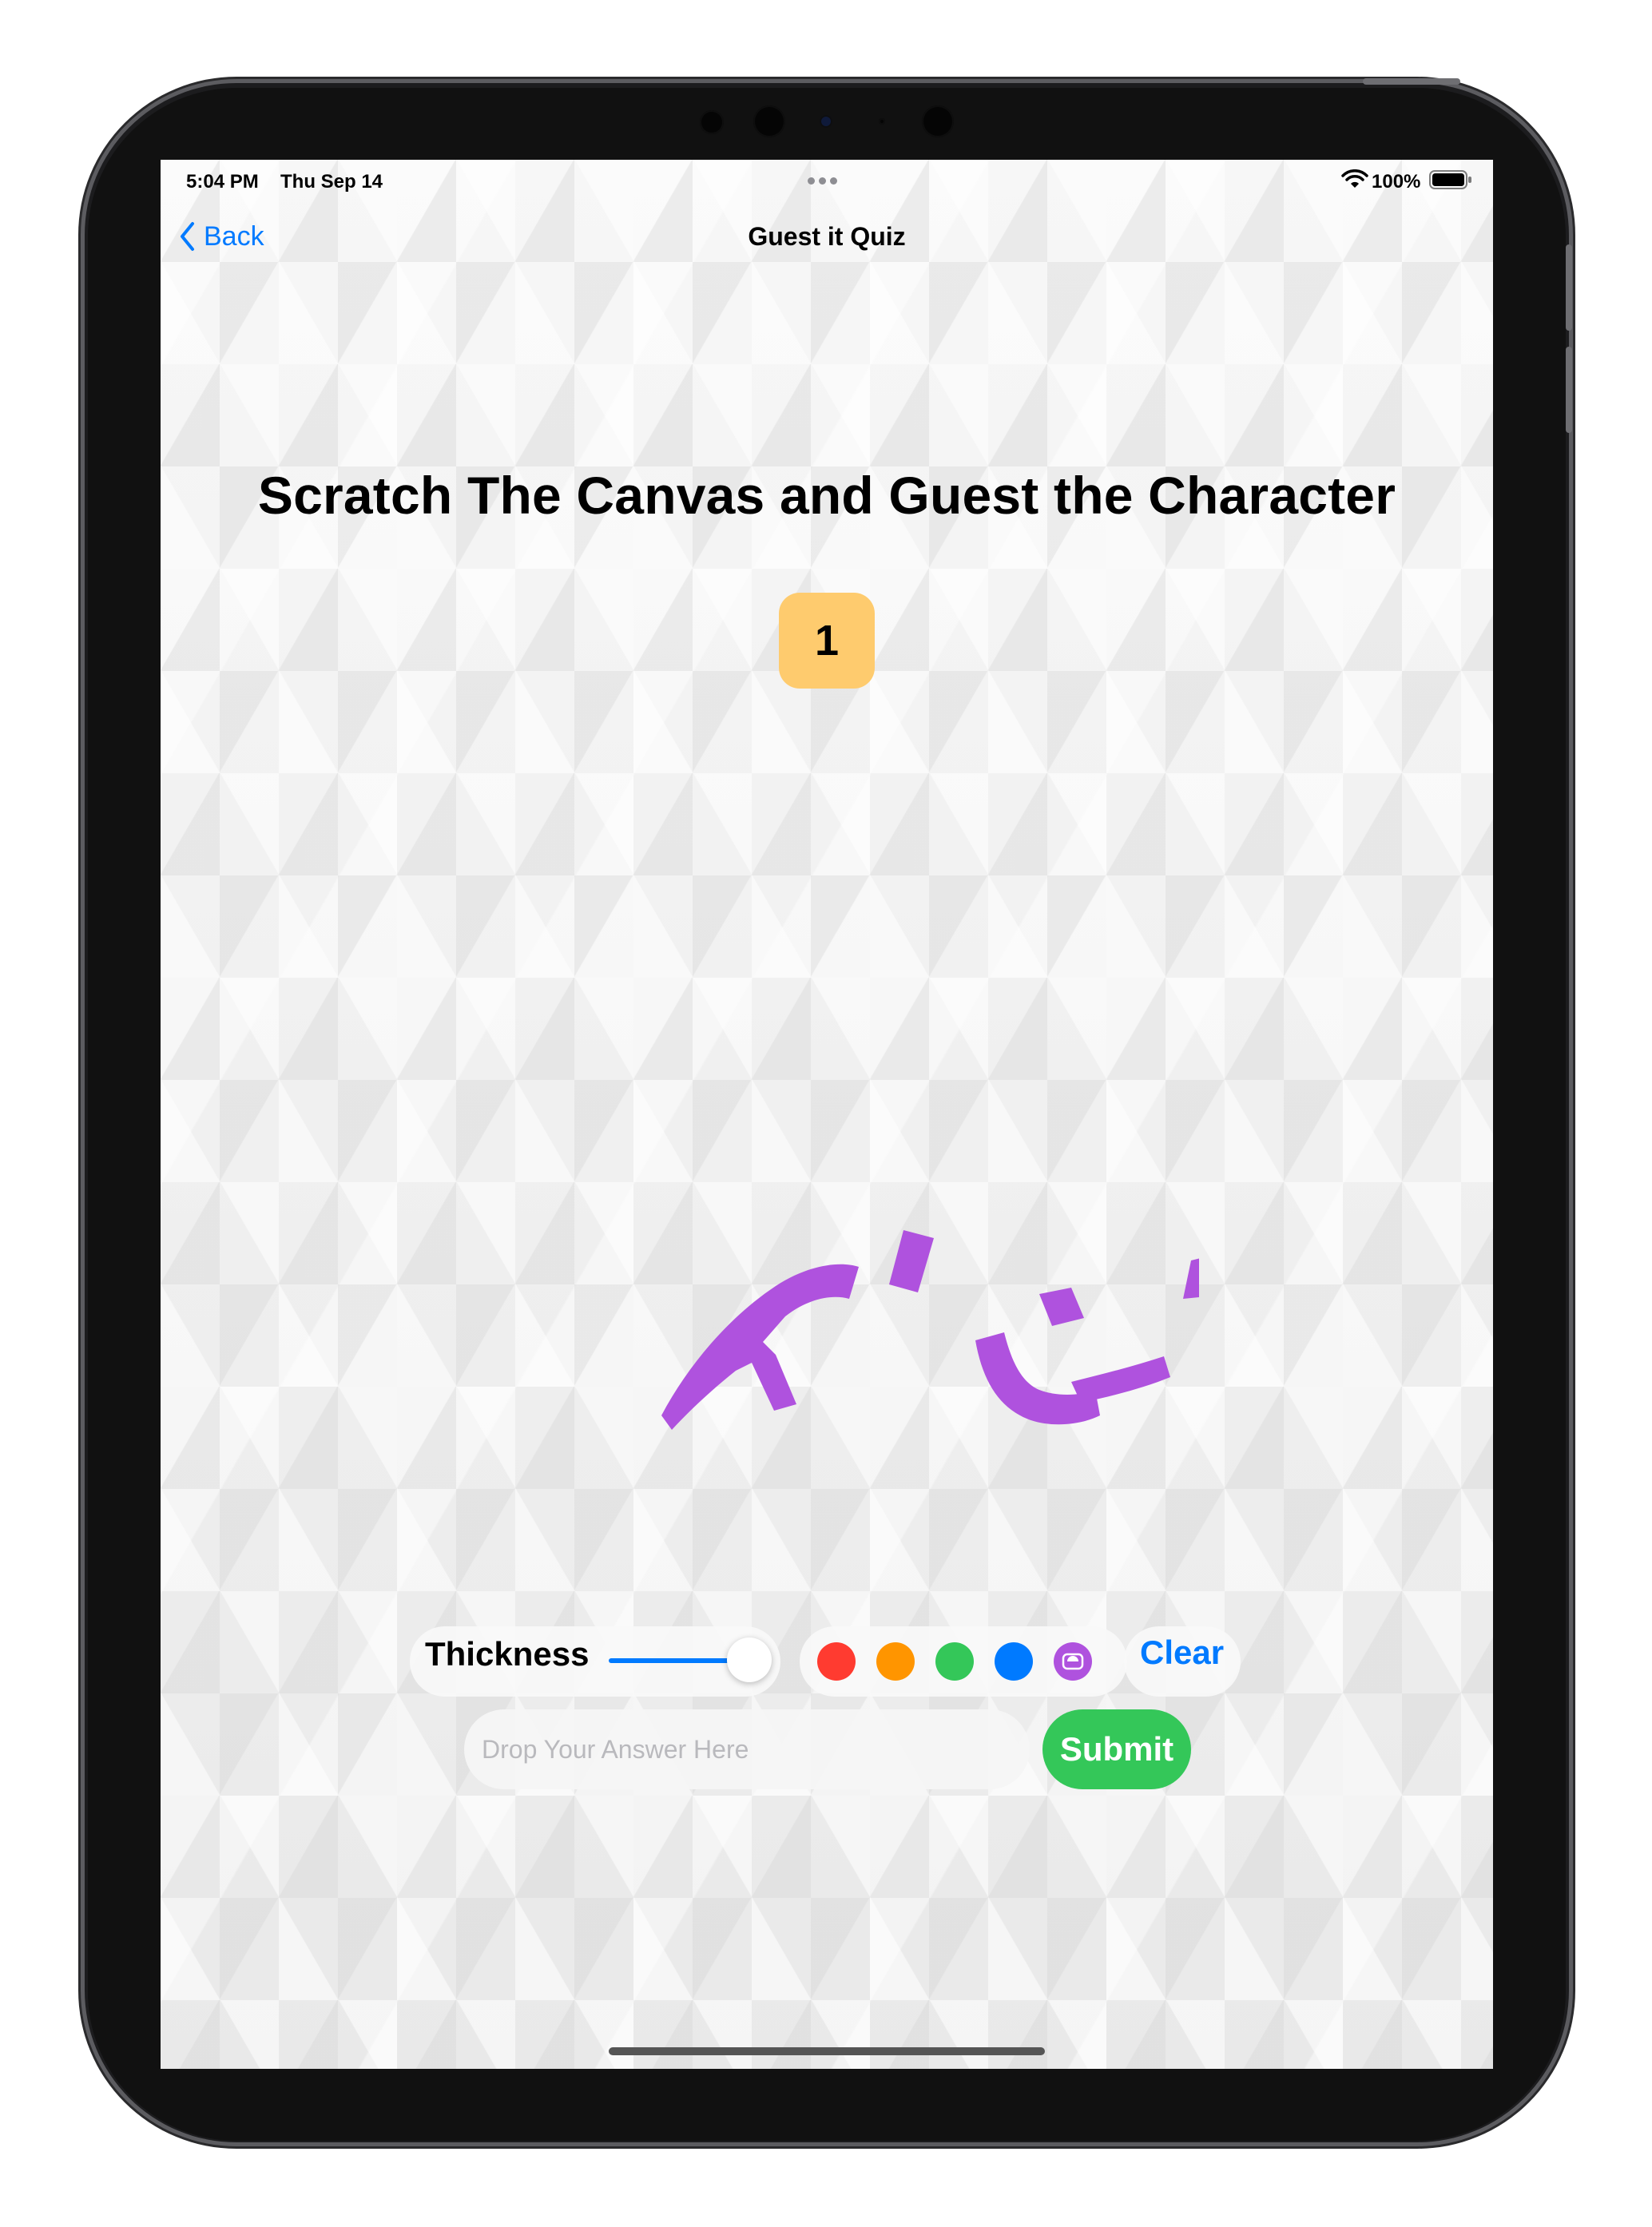 The image size is (1652, 2227). Describe the element at coordinates (822, 181) in the screenshot. I see `multitasking-dots-icon` at that location.